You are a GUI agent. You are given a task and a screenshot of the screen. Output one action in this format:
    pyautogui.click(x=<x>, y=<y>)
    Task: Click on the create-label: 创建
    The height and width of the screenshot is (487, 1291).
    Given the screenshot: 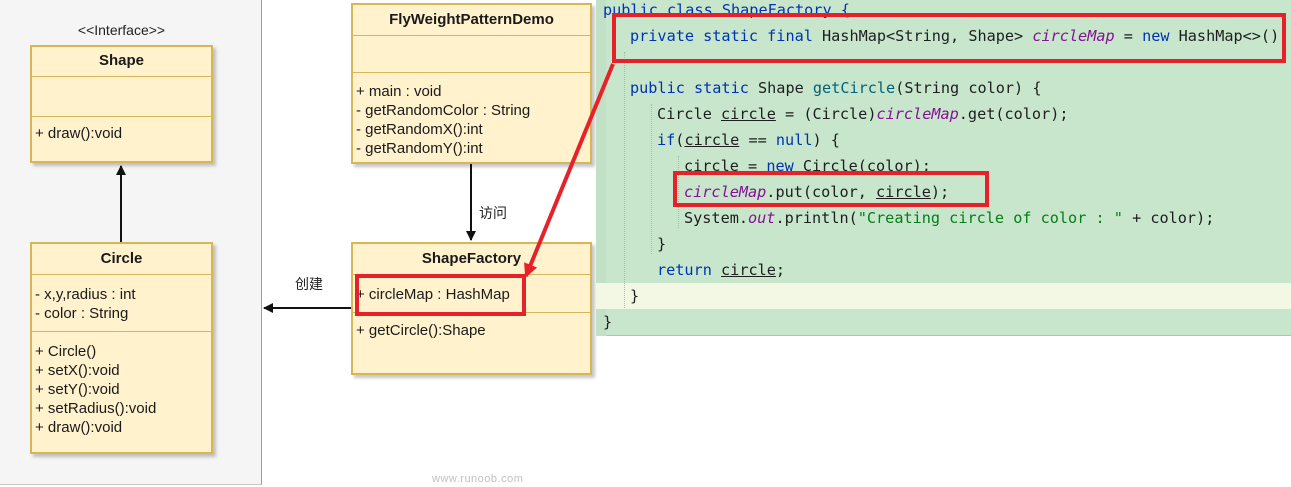 What is the action you would take?
    pyautogui.click(x=309, y=284)
    